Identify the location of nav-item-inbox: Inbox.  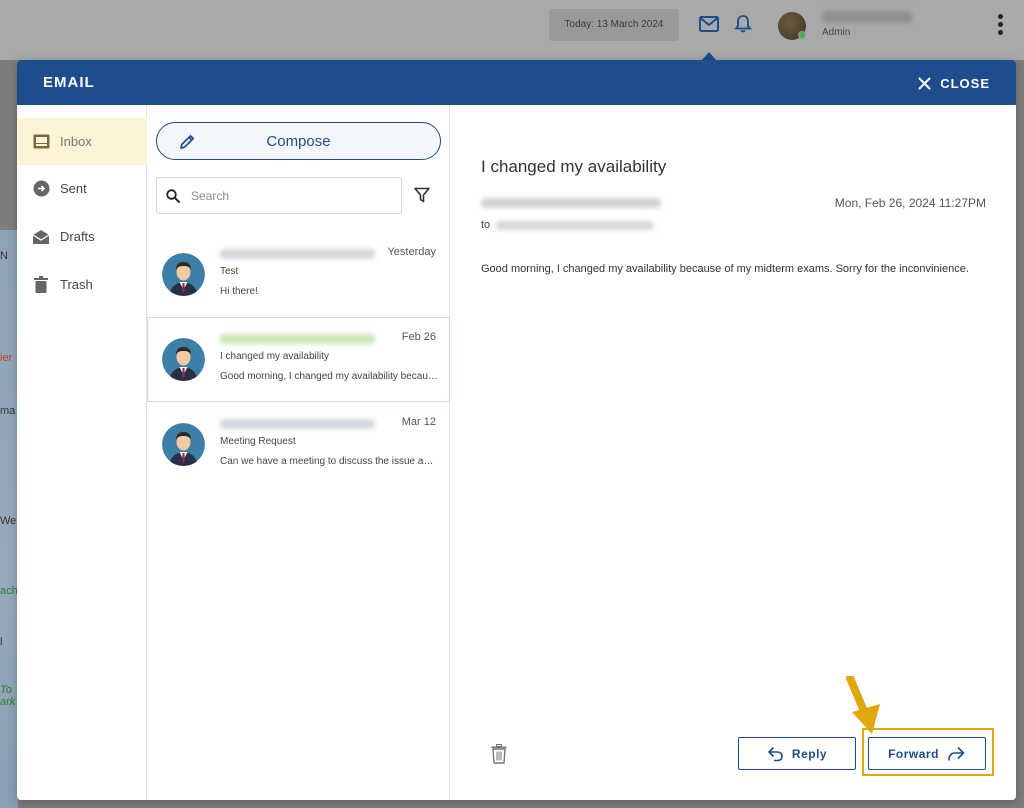
(82, 141).